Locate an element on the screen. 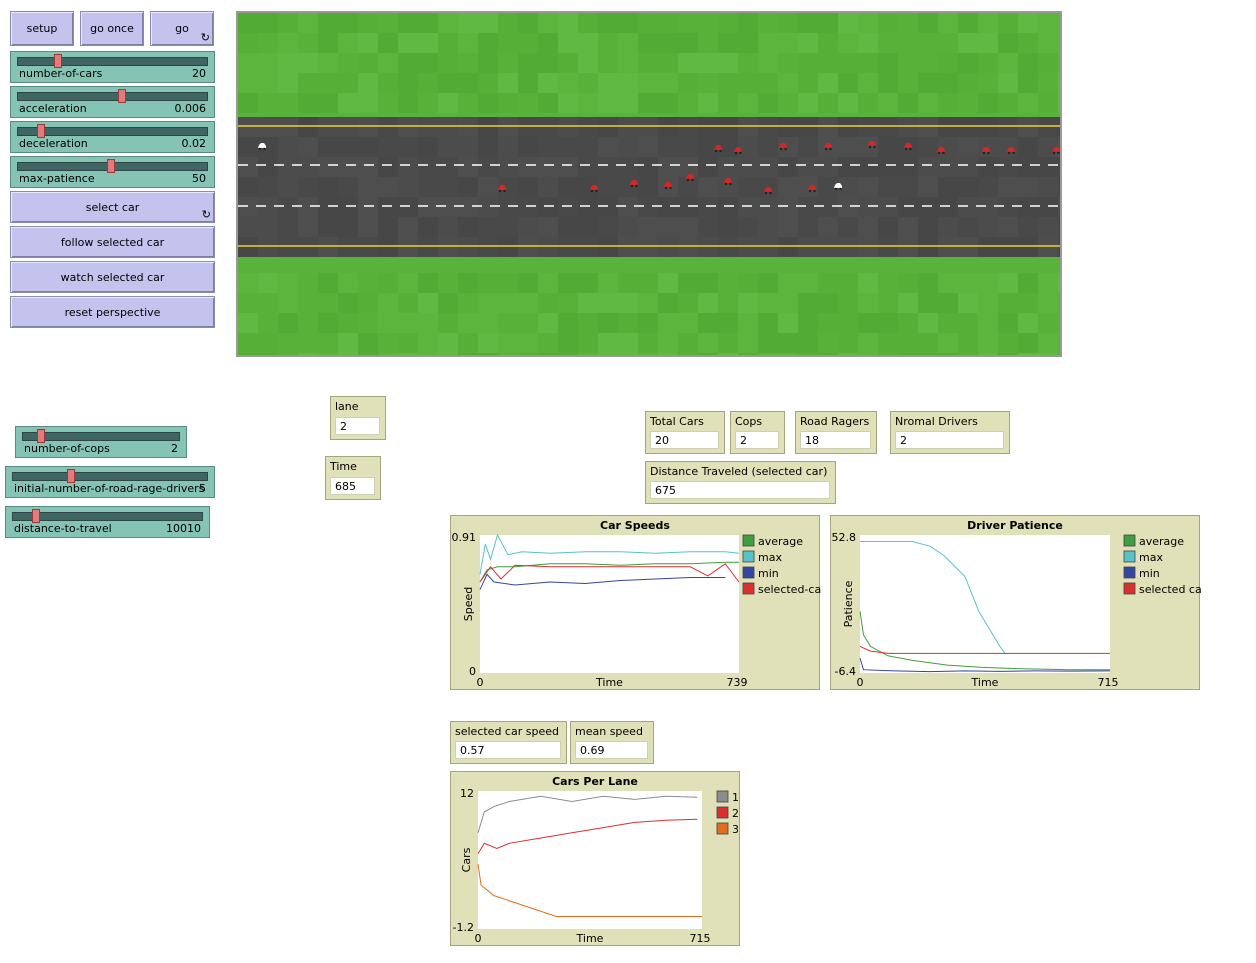 This screenshot has width=1256, height=963. reset-perspective-button: reset perspective is located at coordinates (112, 312).